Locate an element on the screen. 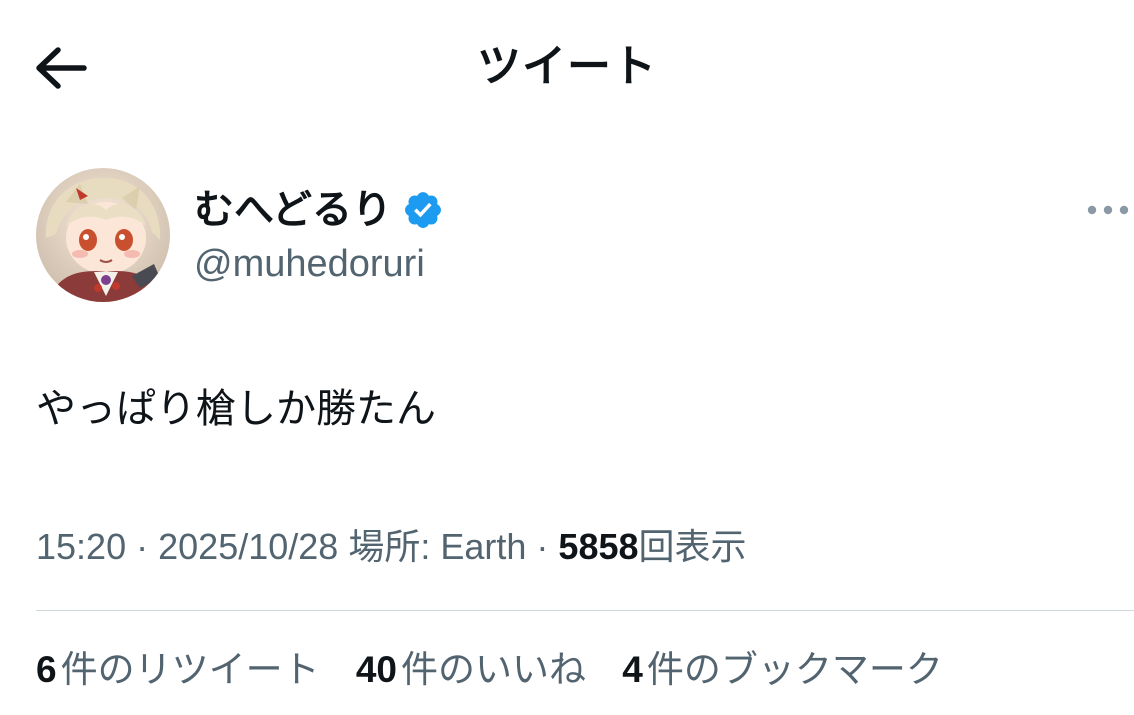  avatar-image is located at coordinates (103, 235).